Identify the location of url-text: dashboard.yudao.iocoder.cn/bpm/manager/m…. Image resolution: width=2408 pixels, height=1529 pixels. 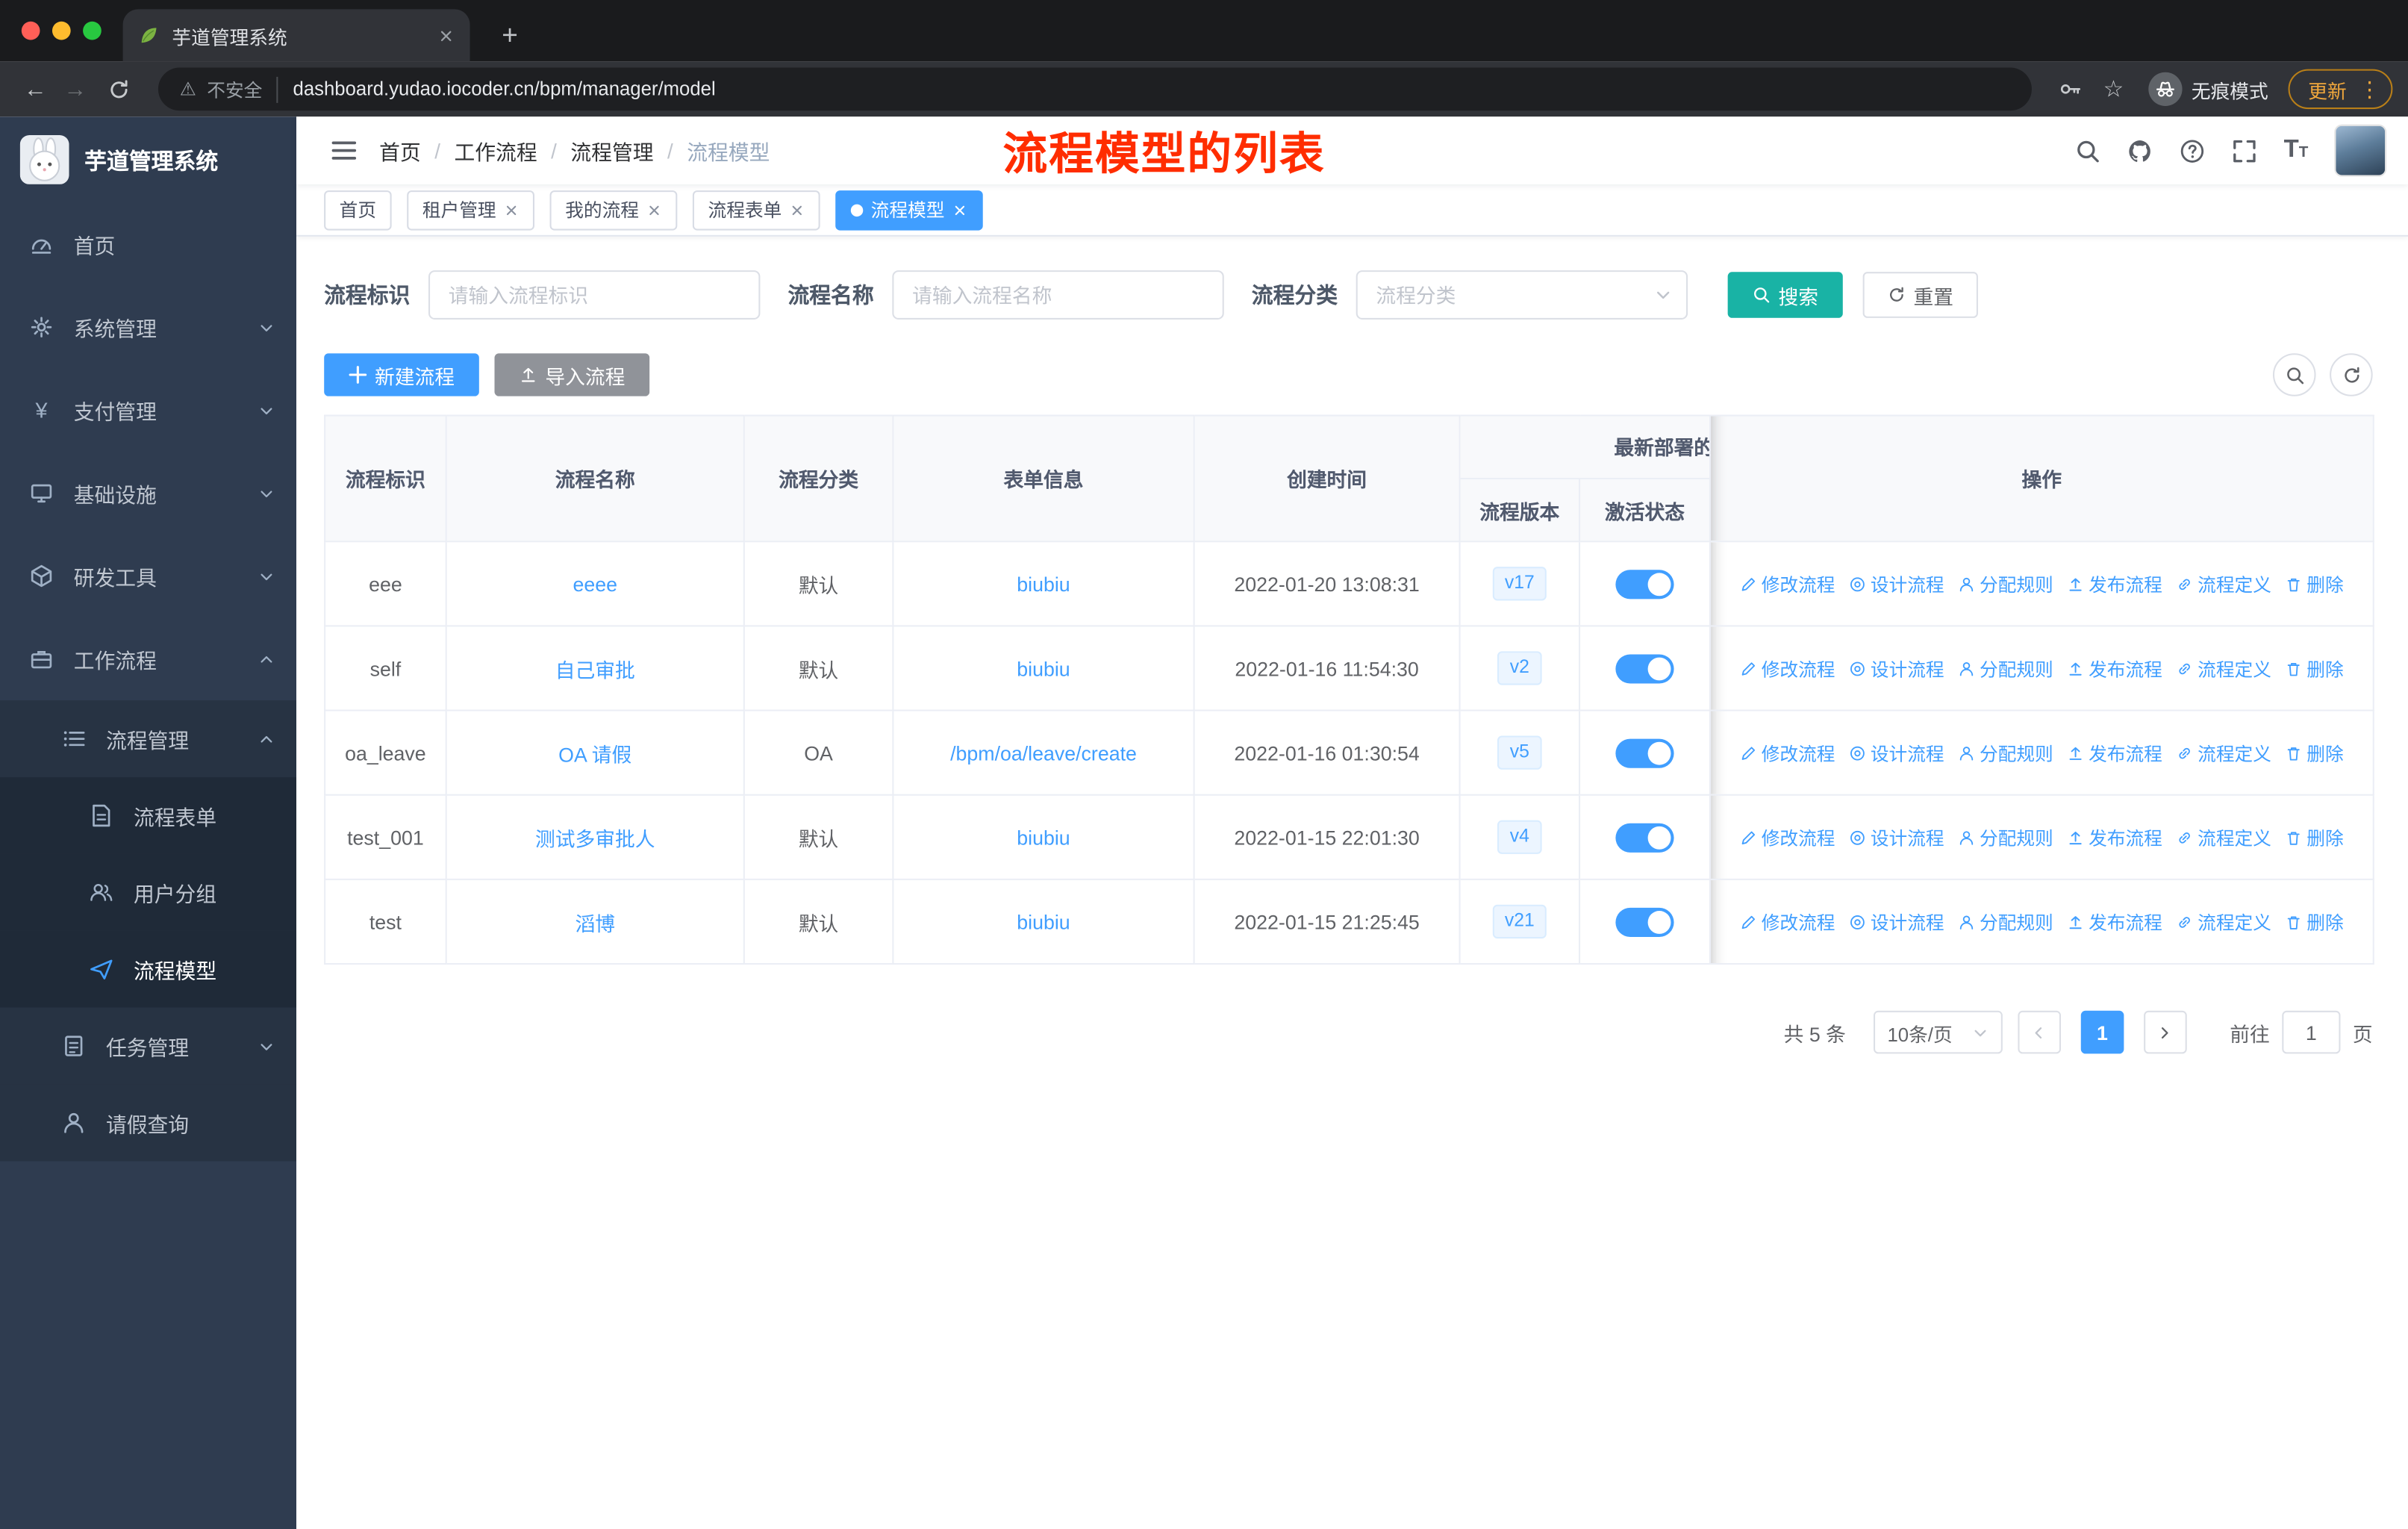
(502, 89).